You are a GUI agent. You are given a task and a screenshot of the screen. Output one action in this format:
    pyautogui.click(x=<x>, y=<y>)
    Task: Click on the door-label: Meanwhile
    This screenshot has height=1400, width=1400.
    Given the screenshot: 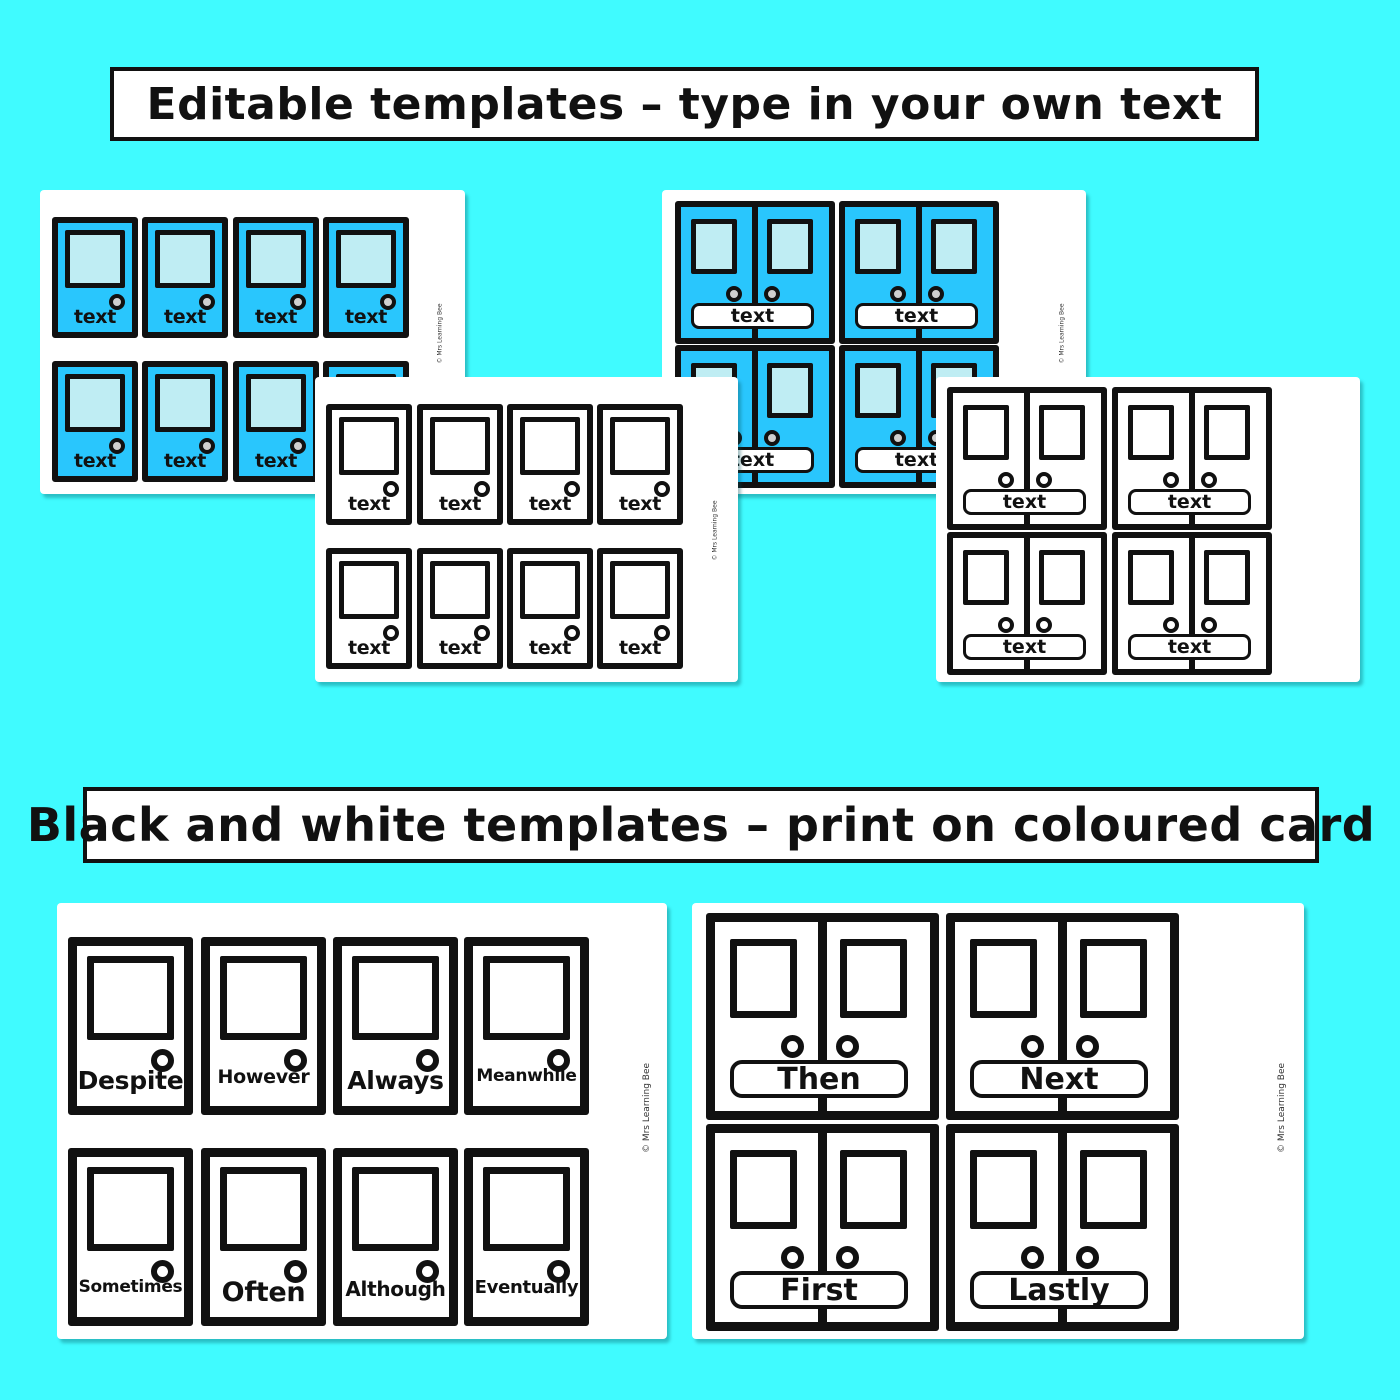 What is the action you would take?
    pyautogui.click(x=526, y=1076)
    